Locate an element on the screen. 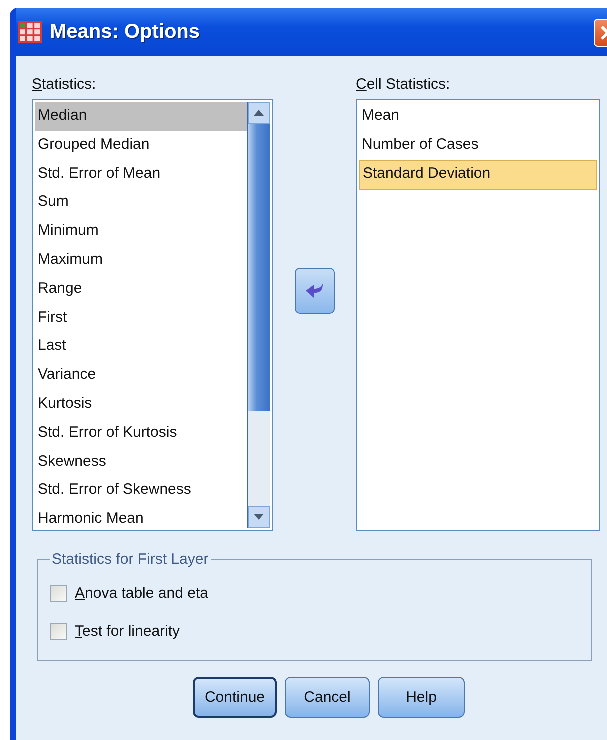 Image resolution: width=607 pixels, height=740 pixels. list-item: Last is located at coordinates (141, 347).